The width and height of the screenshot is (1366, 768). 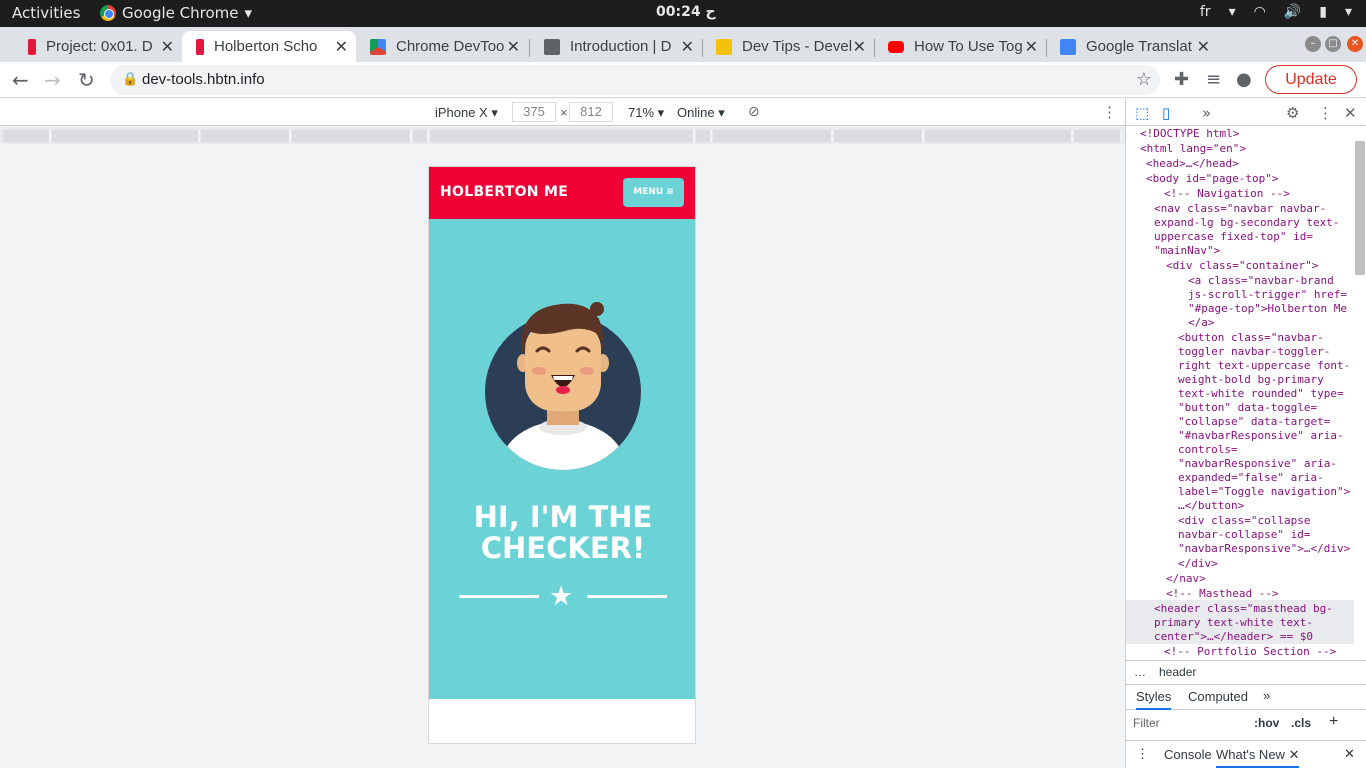 What do you see at coordinates (466, 113) in the screenshot?
I see `device-select: iPhone X ▾` at bounding box center [466, 113].